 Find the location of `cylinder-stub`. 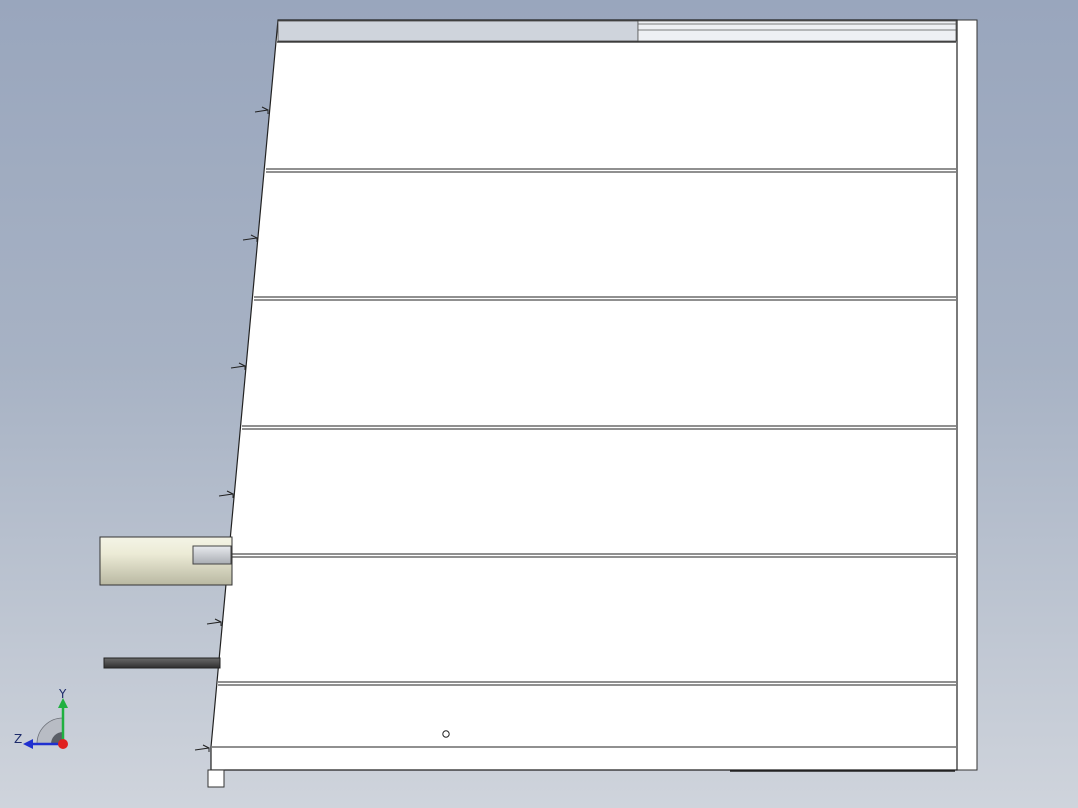

cylinder-stub is located at coordinates (212, 555).